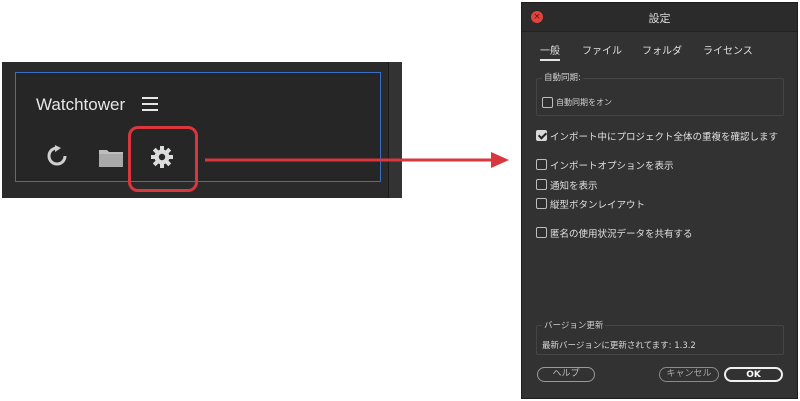 Image resolution: width=800 pixels, height=401 pixels. Describe the element at coordinates (574, 186) in the screenshot. I see `option-label: 通知を表示` at that location.